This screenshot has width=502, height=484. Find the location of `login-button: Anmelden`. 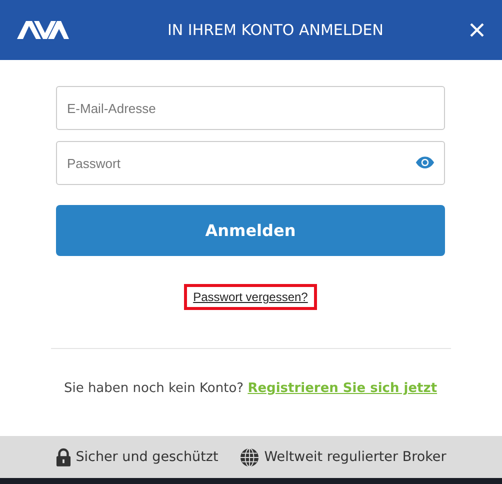

login-button: Anmelden is located at coordinates (250, 230).